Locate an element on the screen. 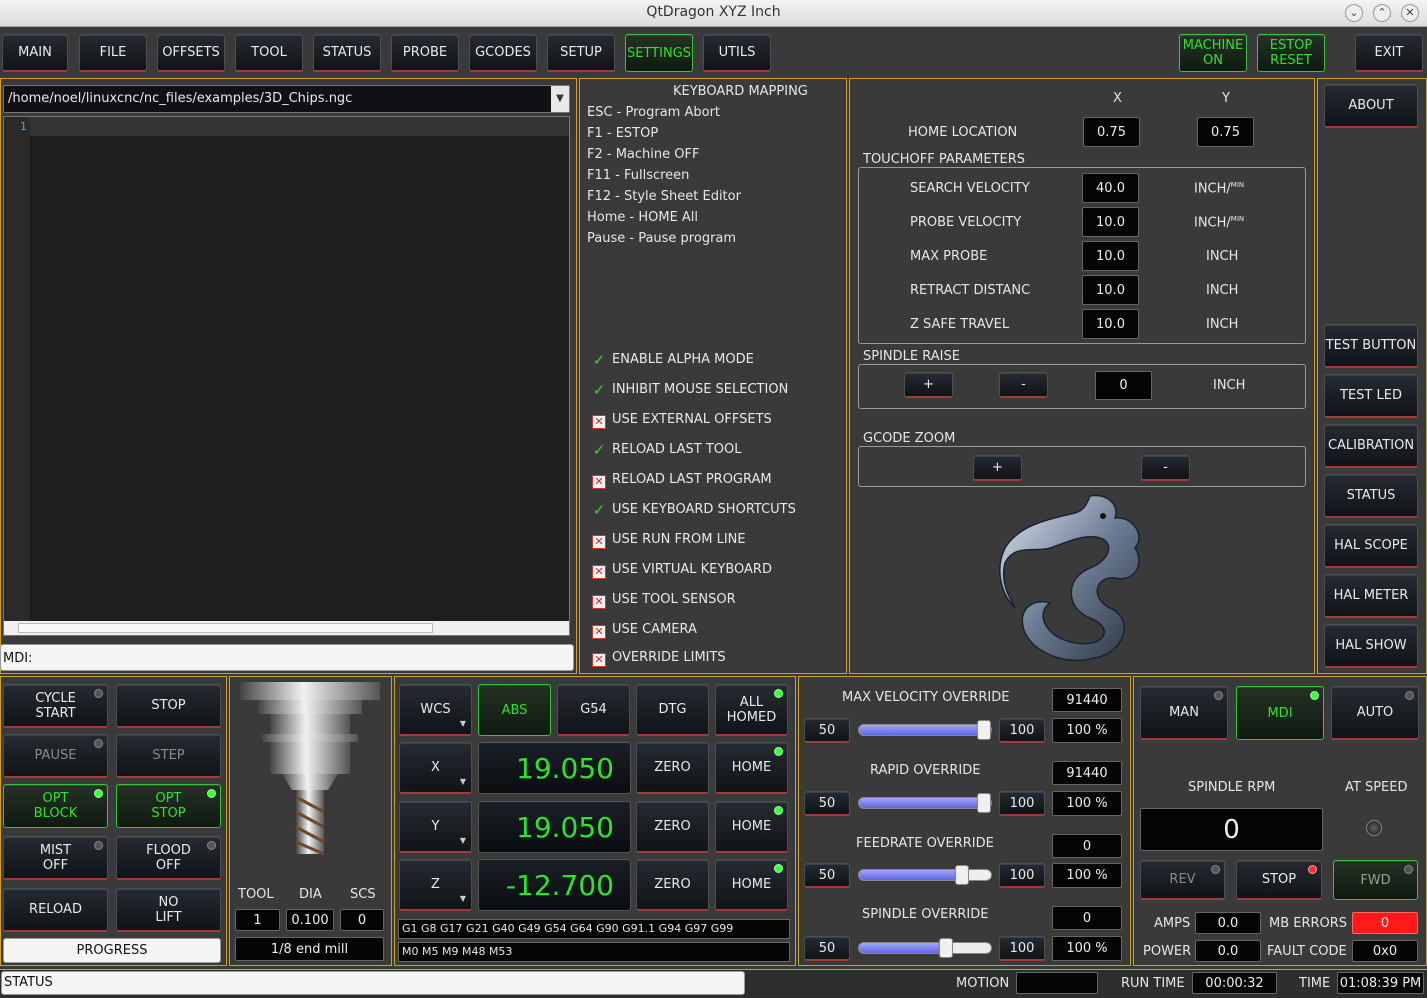  axis-z-button: Z ▼ is located at coordinates (435, 885).